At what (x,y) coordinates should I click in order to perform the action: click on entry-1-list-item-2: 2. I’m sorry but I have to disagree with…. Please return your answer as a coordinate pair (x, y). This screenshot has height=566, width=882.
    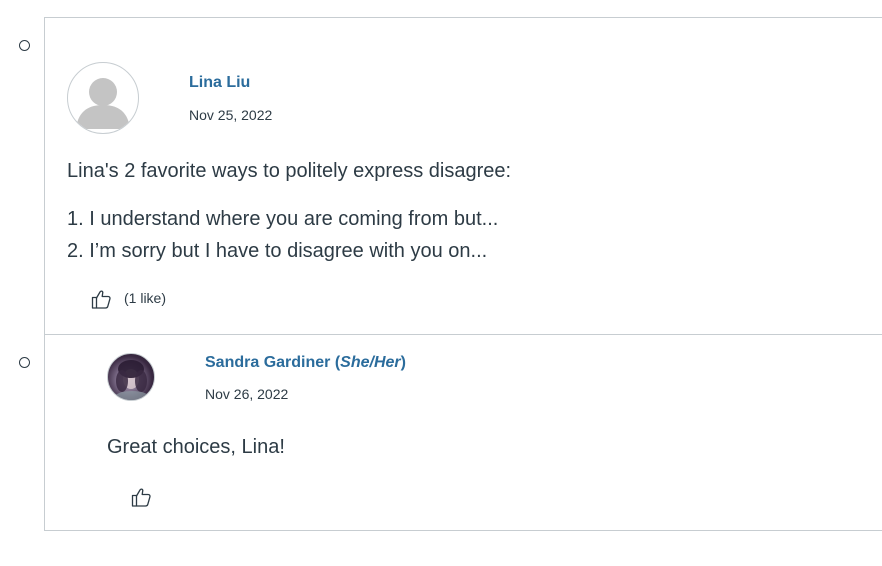
    Looking at the image, I should click on (277, 251).